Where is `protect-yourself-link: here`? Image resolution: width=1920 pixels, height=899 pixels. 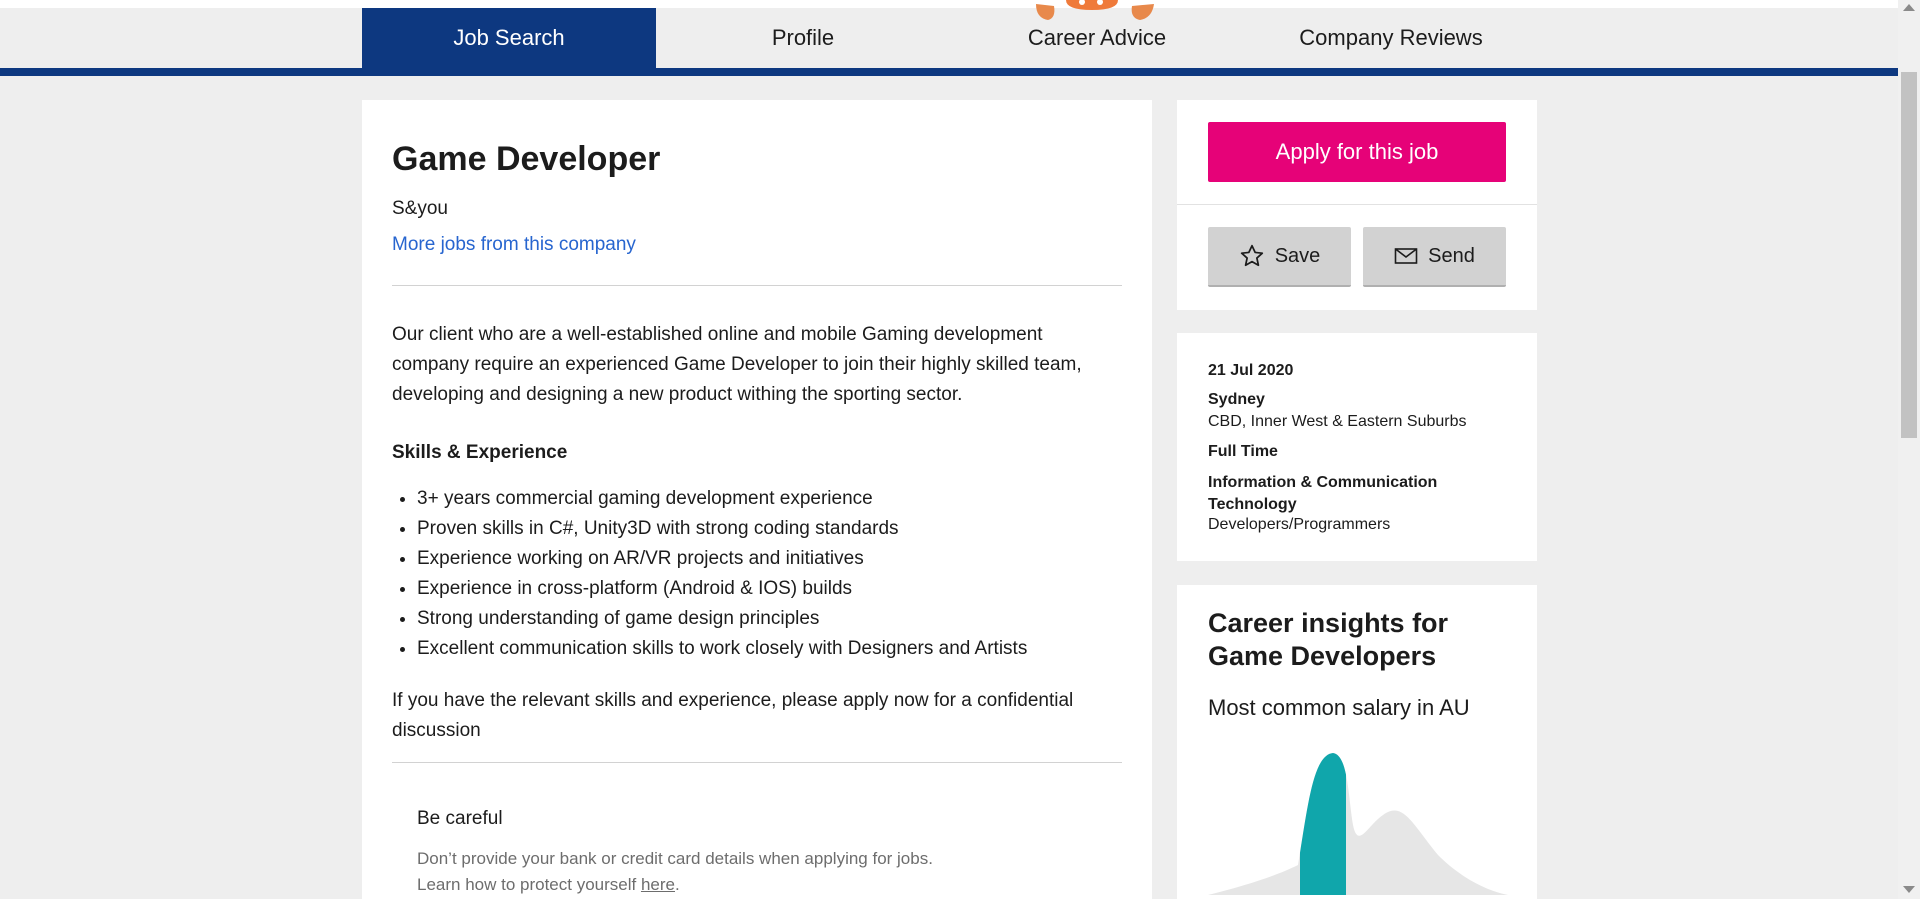 protect-yourself-link: here is located at coordinates (658, 884).